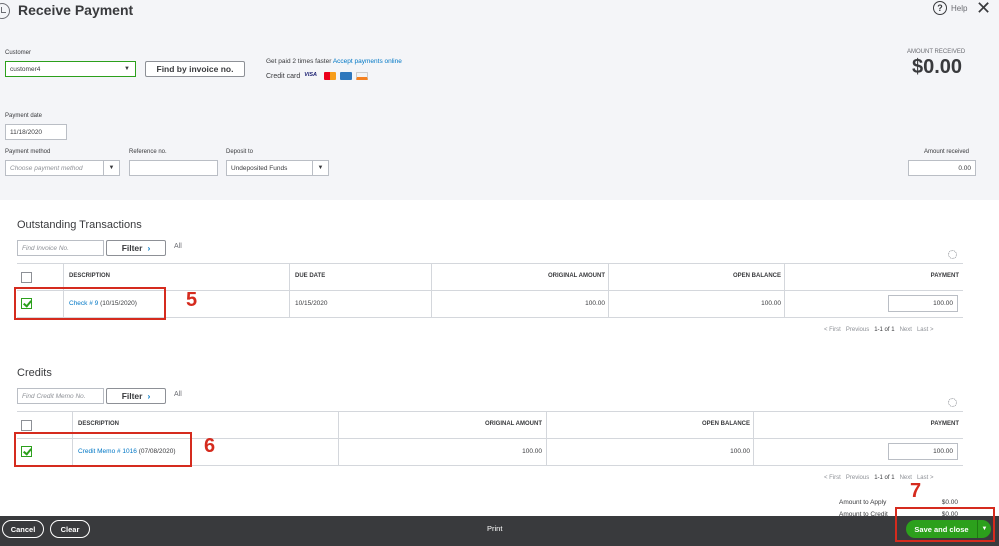 This screenshot has height=546, width=999. I want to click on credit-col-open-balance: OPEN BALANCE, so click(725, 424).